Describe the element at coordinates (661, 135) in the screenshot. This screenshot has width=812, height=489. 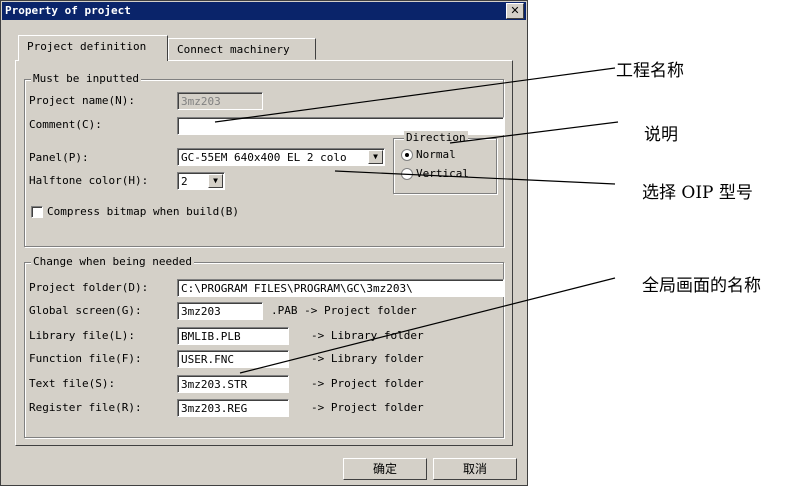
I see `annotation-comment: 说明` at that location.